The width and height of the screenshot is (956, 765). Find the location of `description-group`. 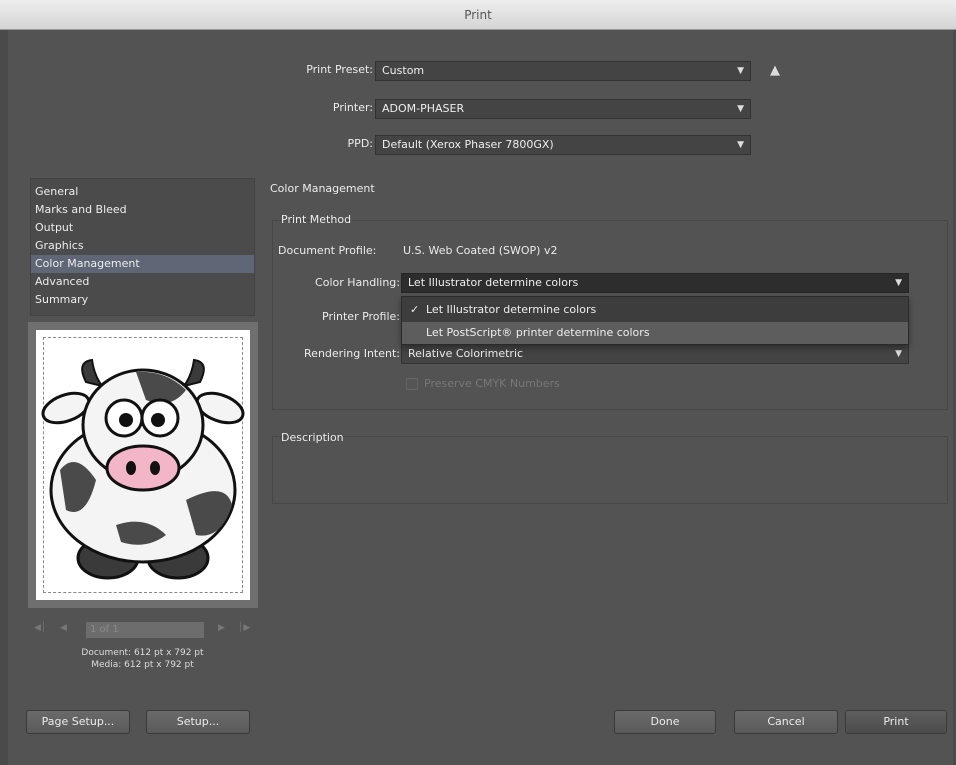

description-group is located at coordinates (610, 470).